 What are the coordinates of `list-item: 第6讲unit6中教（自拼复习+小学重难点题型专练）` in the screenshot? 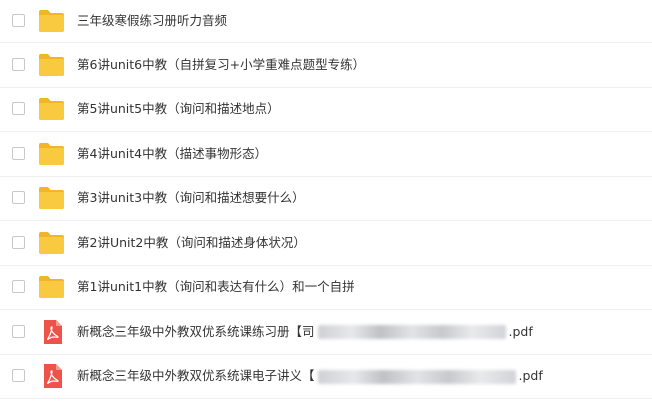 It's located at (326, 65).